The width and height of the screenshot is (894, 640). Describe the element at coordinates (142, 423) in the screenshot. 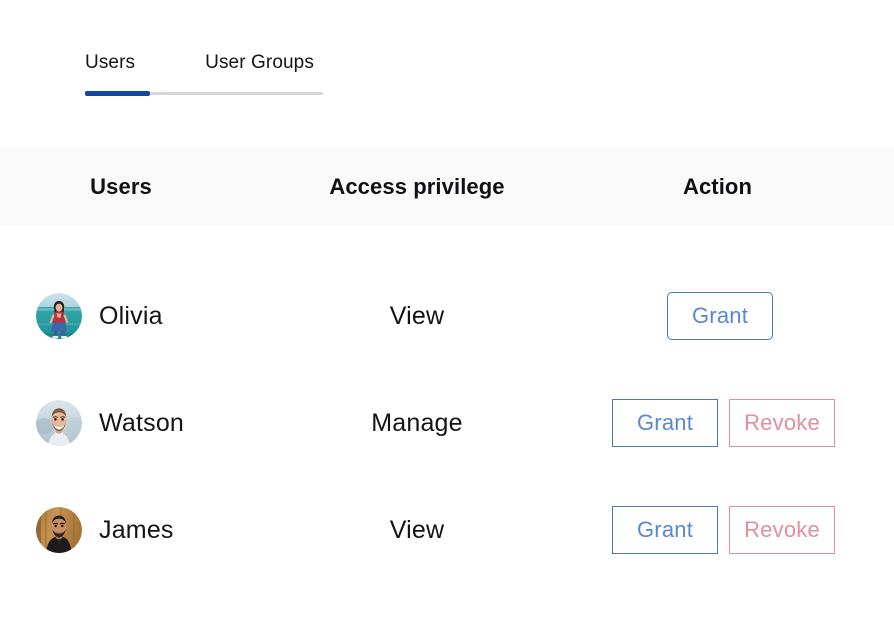

I see `user-name: Watson` at that location.